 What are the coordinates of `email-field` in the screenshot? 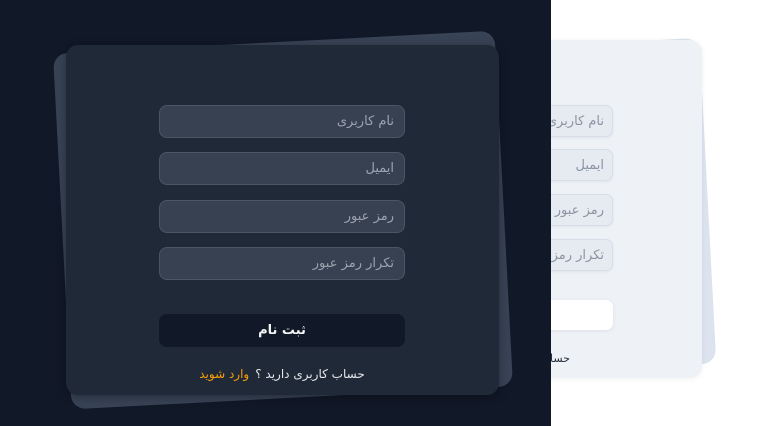 It's located at (282, 168).